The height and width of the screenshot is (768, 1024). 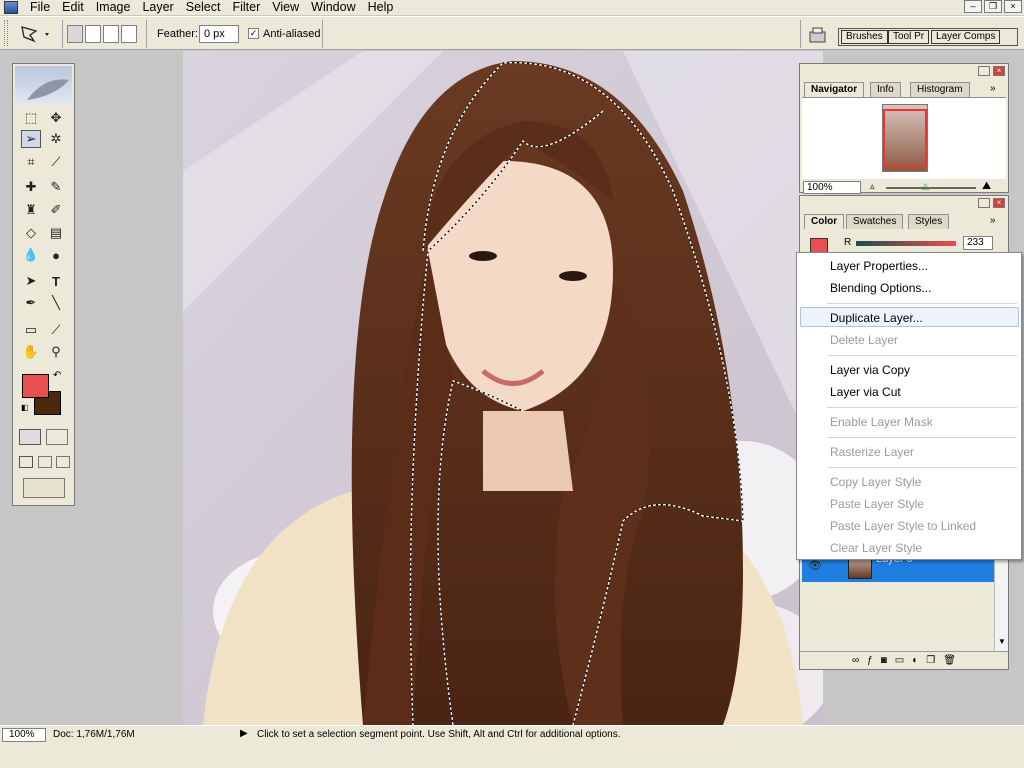 What do you see at coordinates (56, 303) in the screenshot?
I see `line-tool-icon: ╲` at bounding box center [56, 303].